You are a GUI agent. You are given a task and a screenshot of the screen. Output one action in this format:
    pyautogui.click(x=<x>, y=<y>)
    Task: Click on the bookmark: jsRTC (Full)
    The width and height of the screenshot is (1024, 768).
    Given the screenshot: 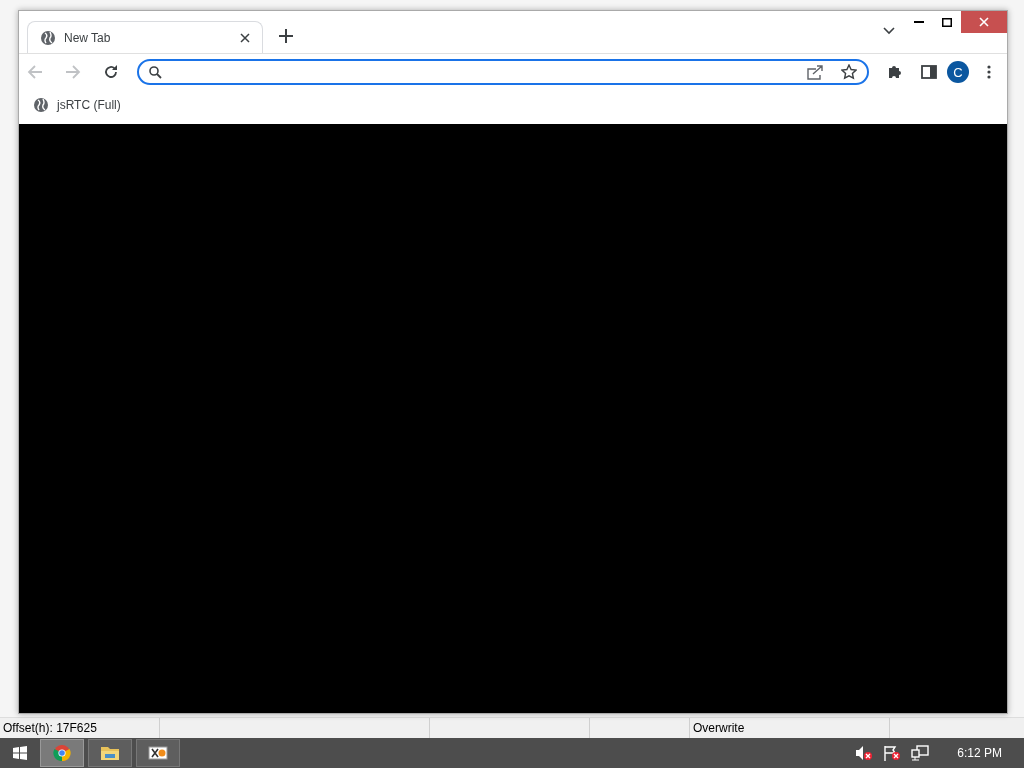 What is the action you would take?
    pyautogui.click(x=77, y=105)
    